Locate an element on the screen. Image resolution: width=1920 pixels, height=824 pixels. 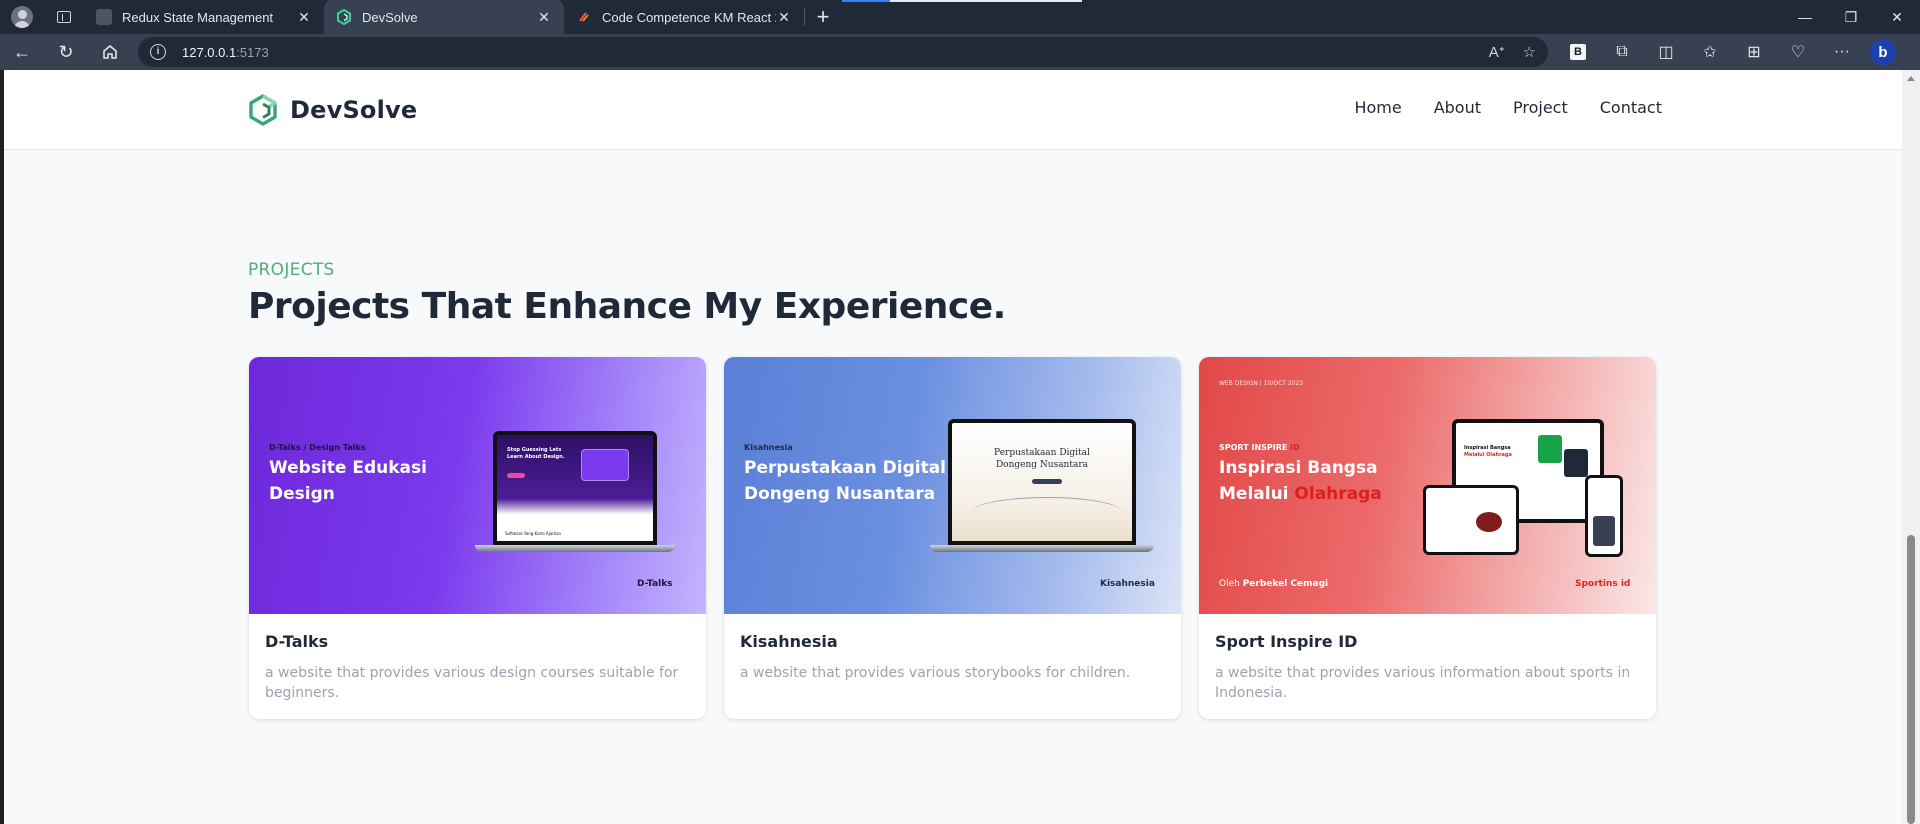
tab-title: Code Competence KM React 2 - is located at coordinates (689, 17).